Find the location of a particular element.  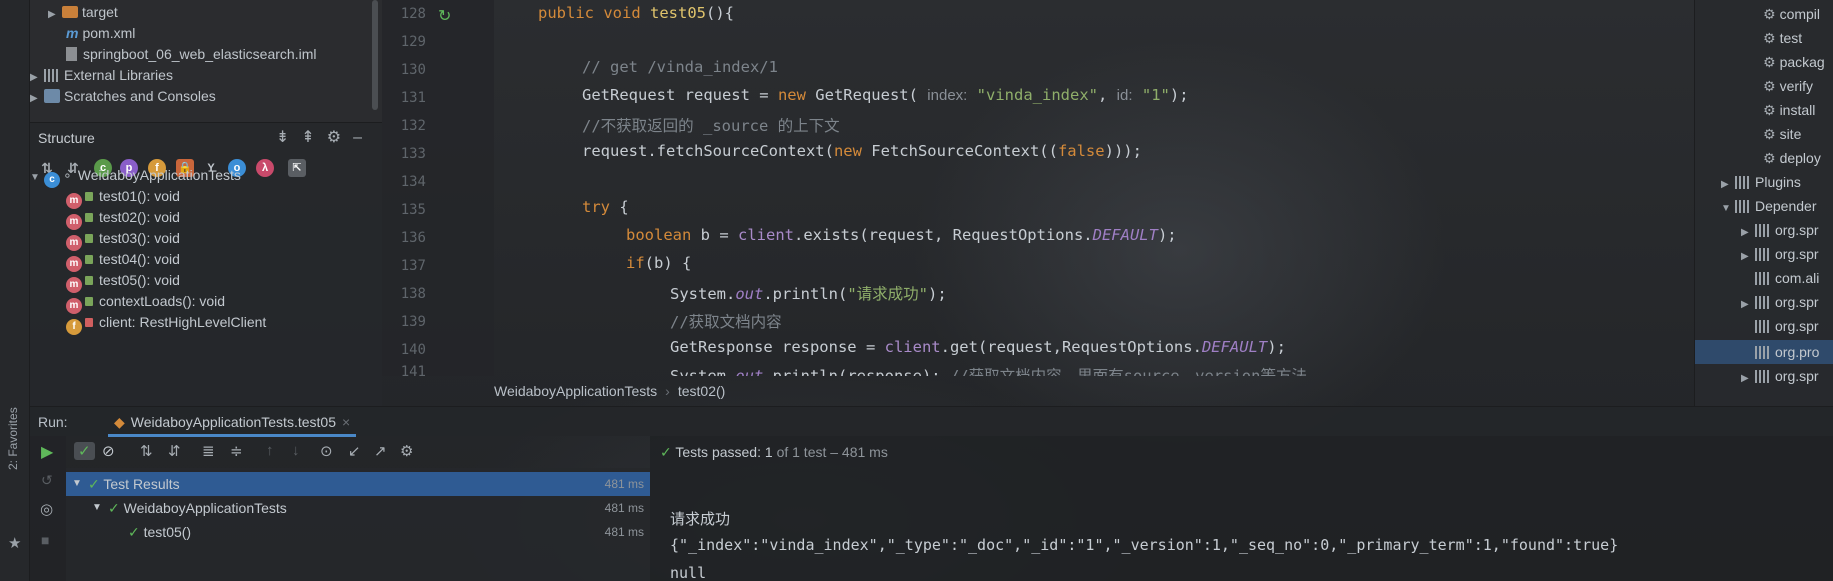

line-number: 134 is located at coordinates (413, 182).